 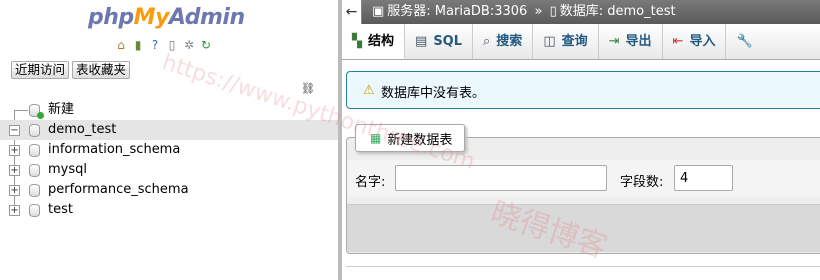 What do you see at coordinates (566, 41) in the screenshot?
I see `tab-query: ◫ 查询` at bounding box center [566, 41].